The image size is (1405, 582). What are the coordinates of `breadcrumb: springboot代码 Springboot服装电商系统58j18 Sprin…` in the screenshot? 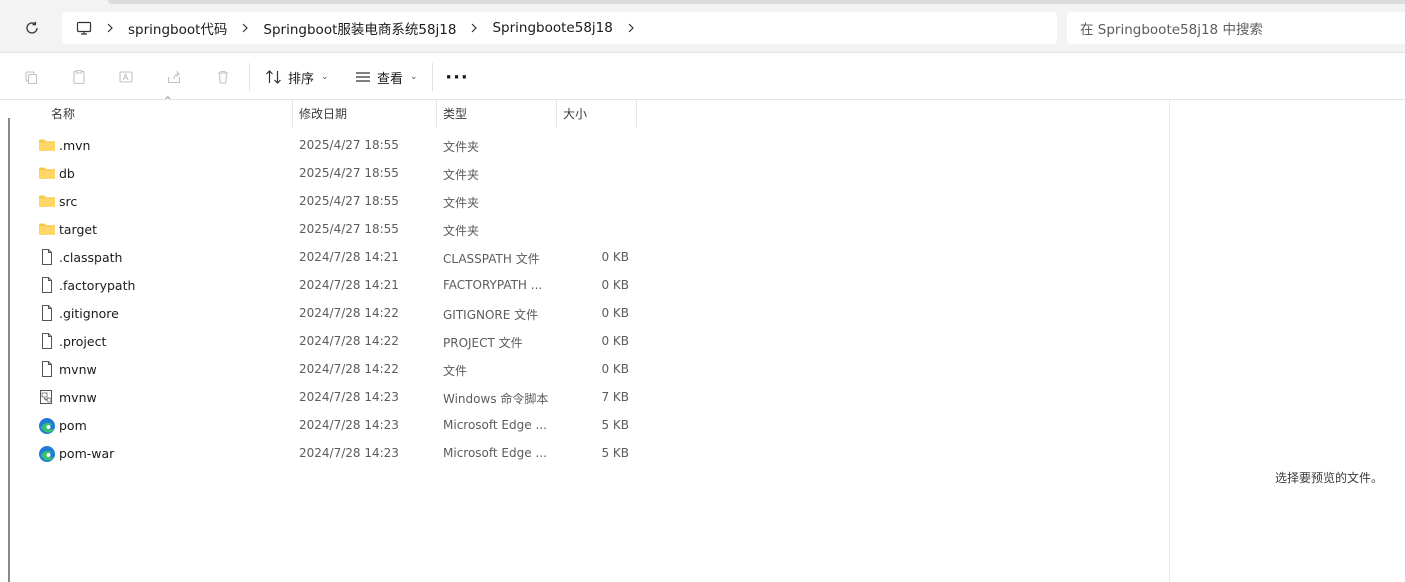 It's located at (559, 28).